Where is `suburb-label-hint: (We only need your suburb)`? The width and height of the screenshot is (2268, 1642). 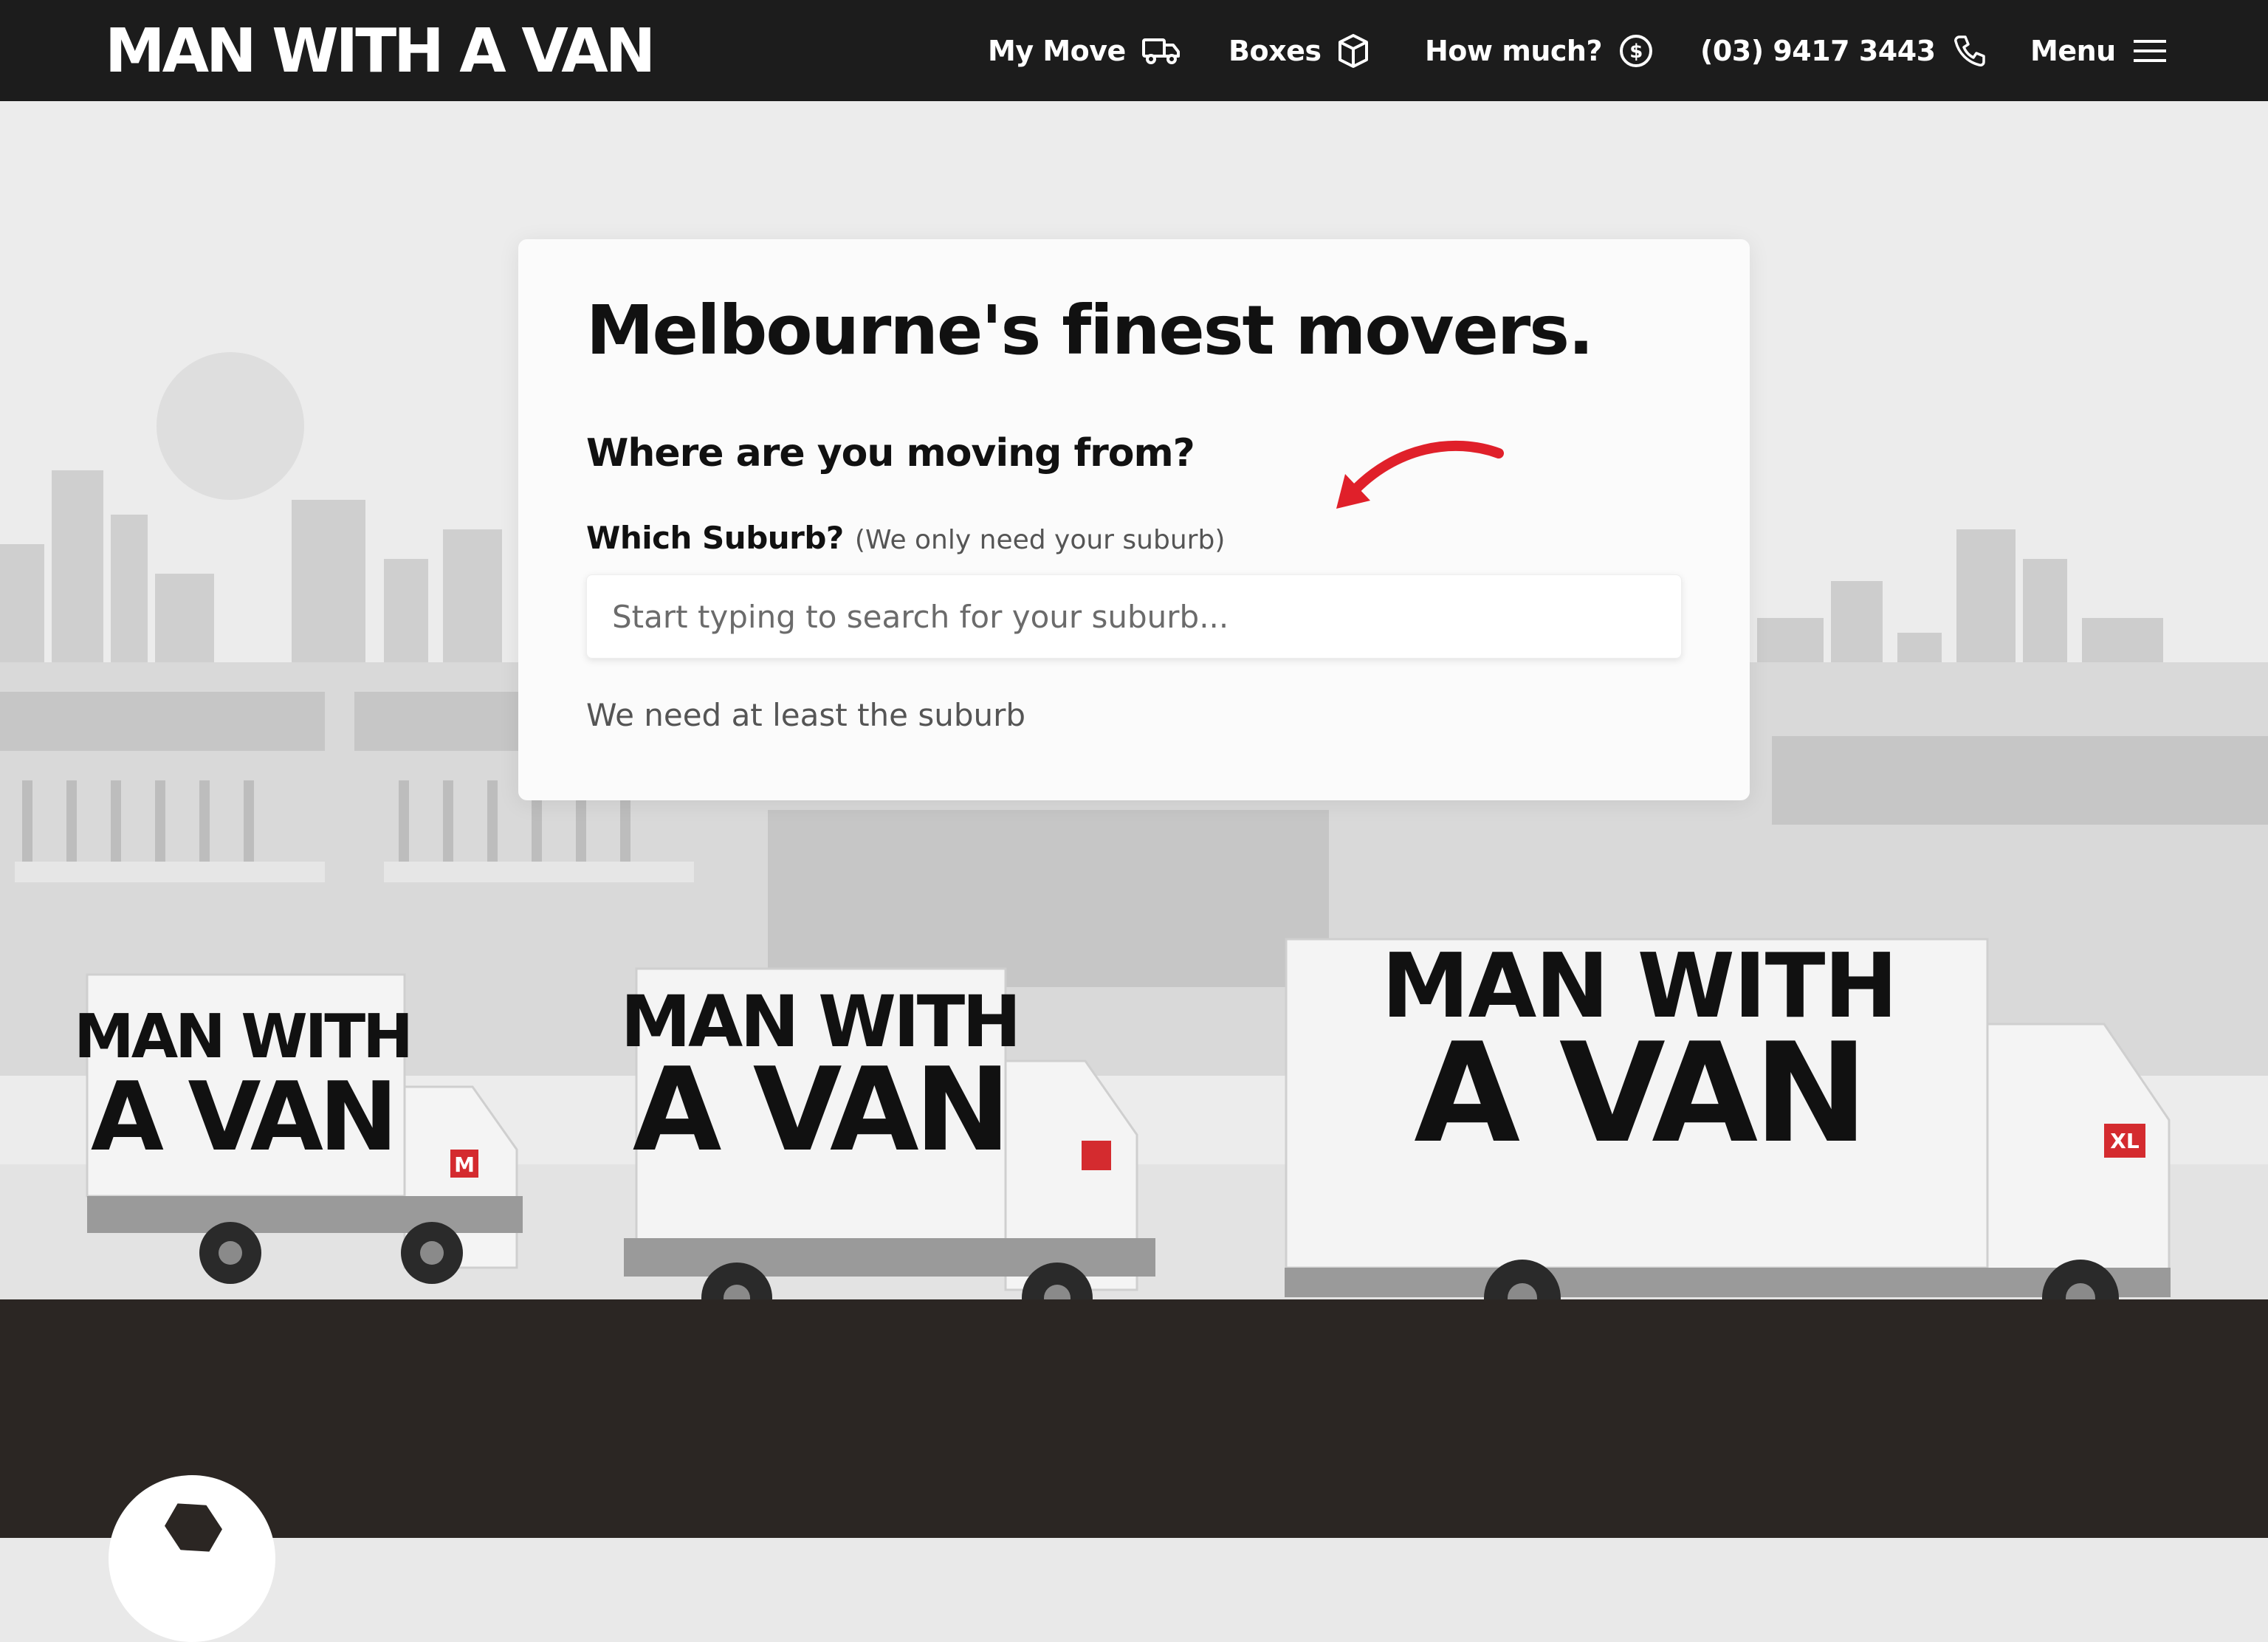 suburb-label-hint: (We only need your suburb) is located at coordinates (1040, 540).